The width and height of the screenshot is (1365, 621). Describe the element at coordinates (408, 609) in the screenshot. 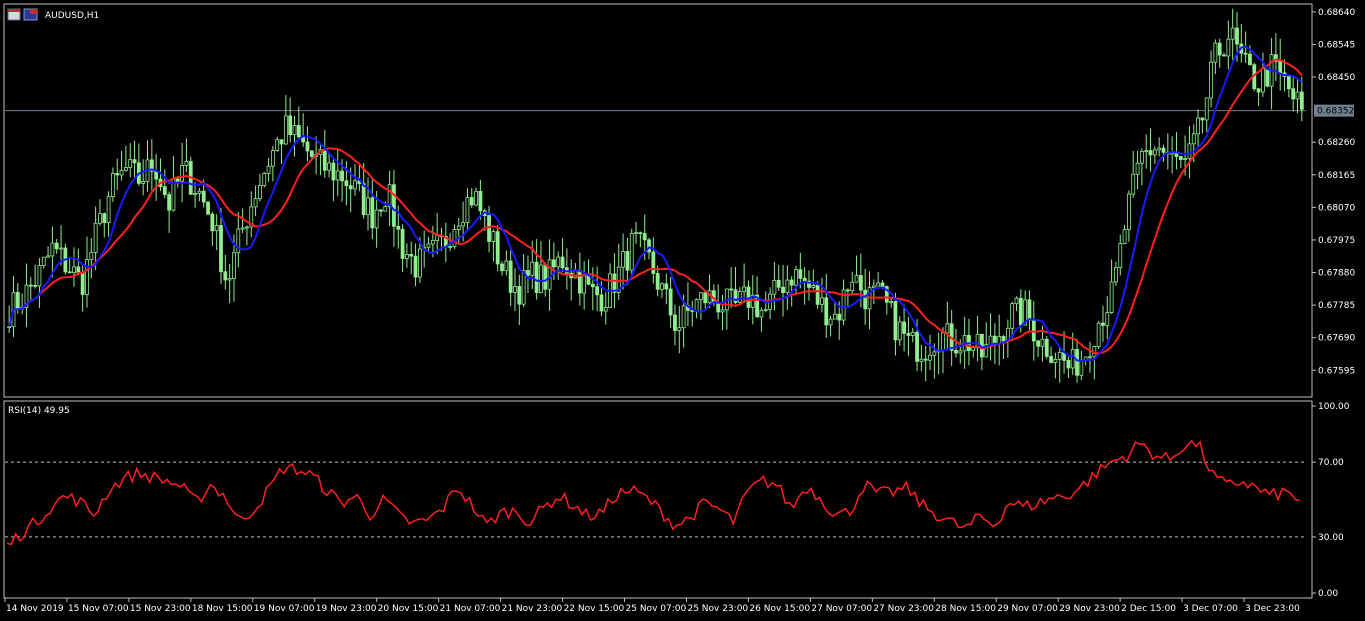

I see `time-tick-label: 20 Nov 15:00` at that location.